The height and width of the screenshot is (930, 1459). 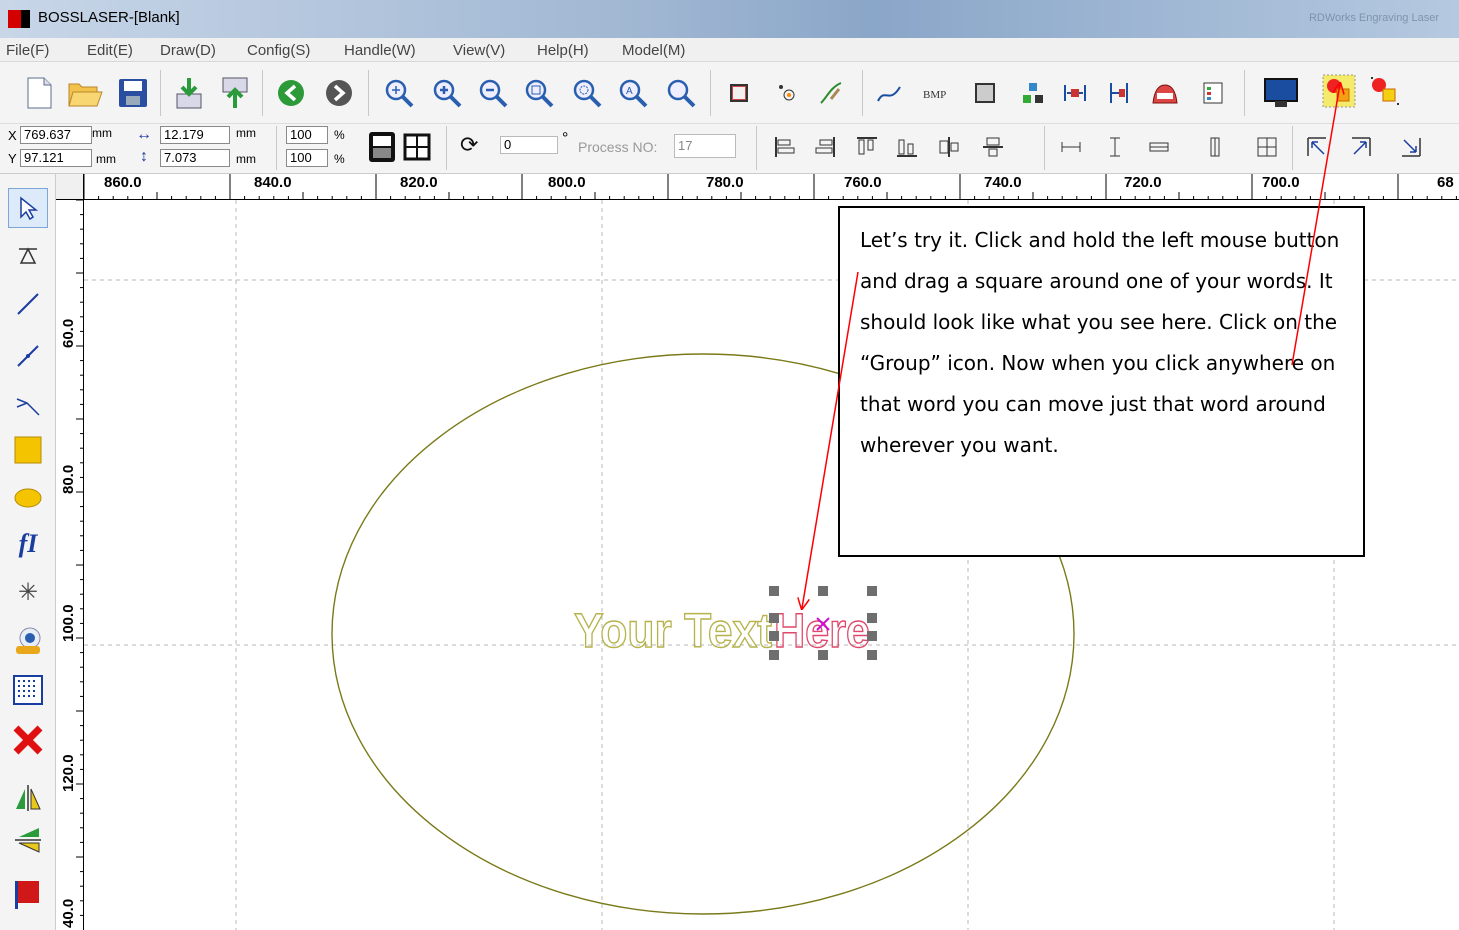 I want to click on menu-file: File(F), so click(x=27, y=50).